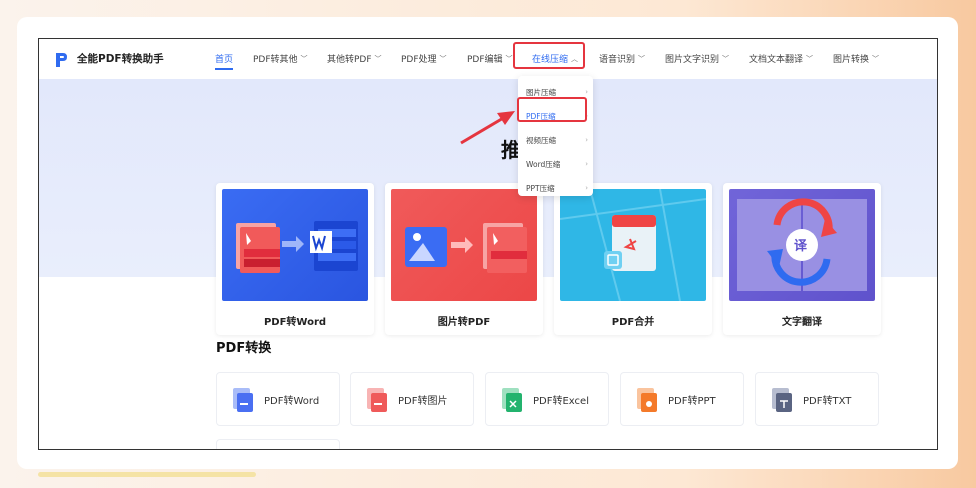  What do you see at coordinates (243, 400) in the screenshot?
I see `pdf-word-file-icon` at bounding box center [243, 400].